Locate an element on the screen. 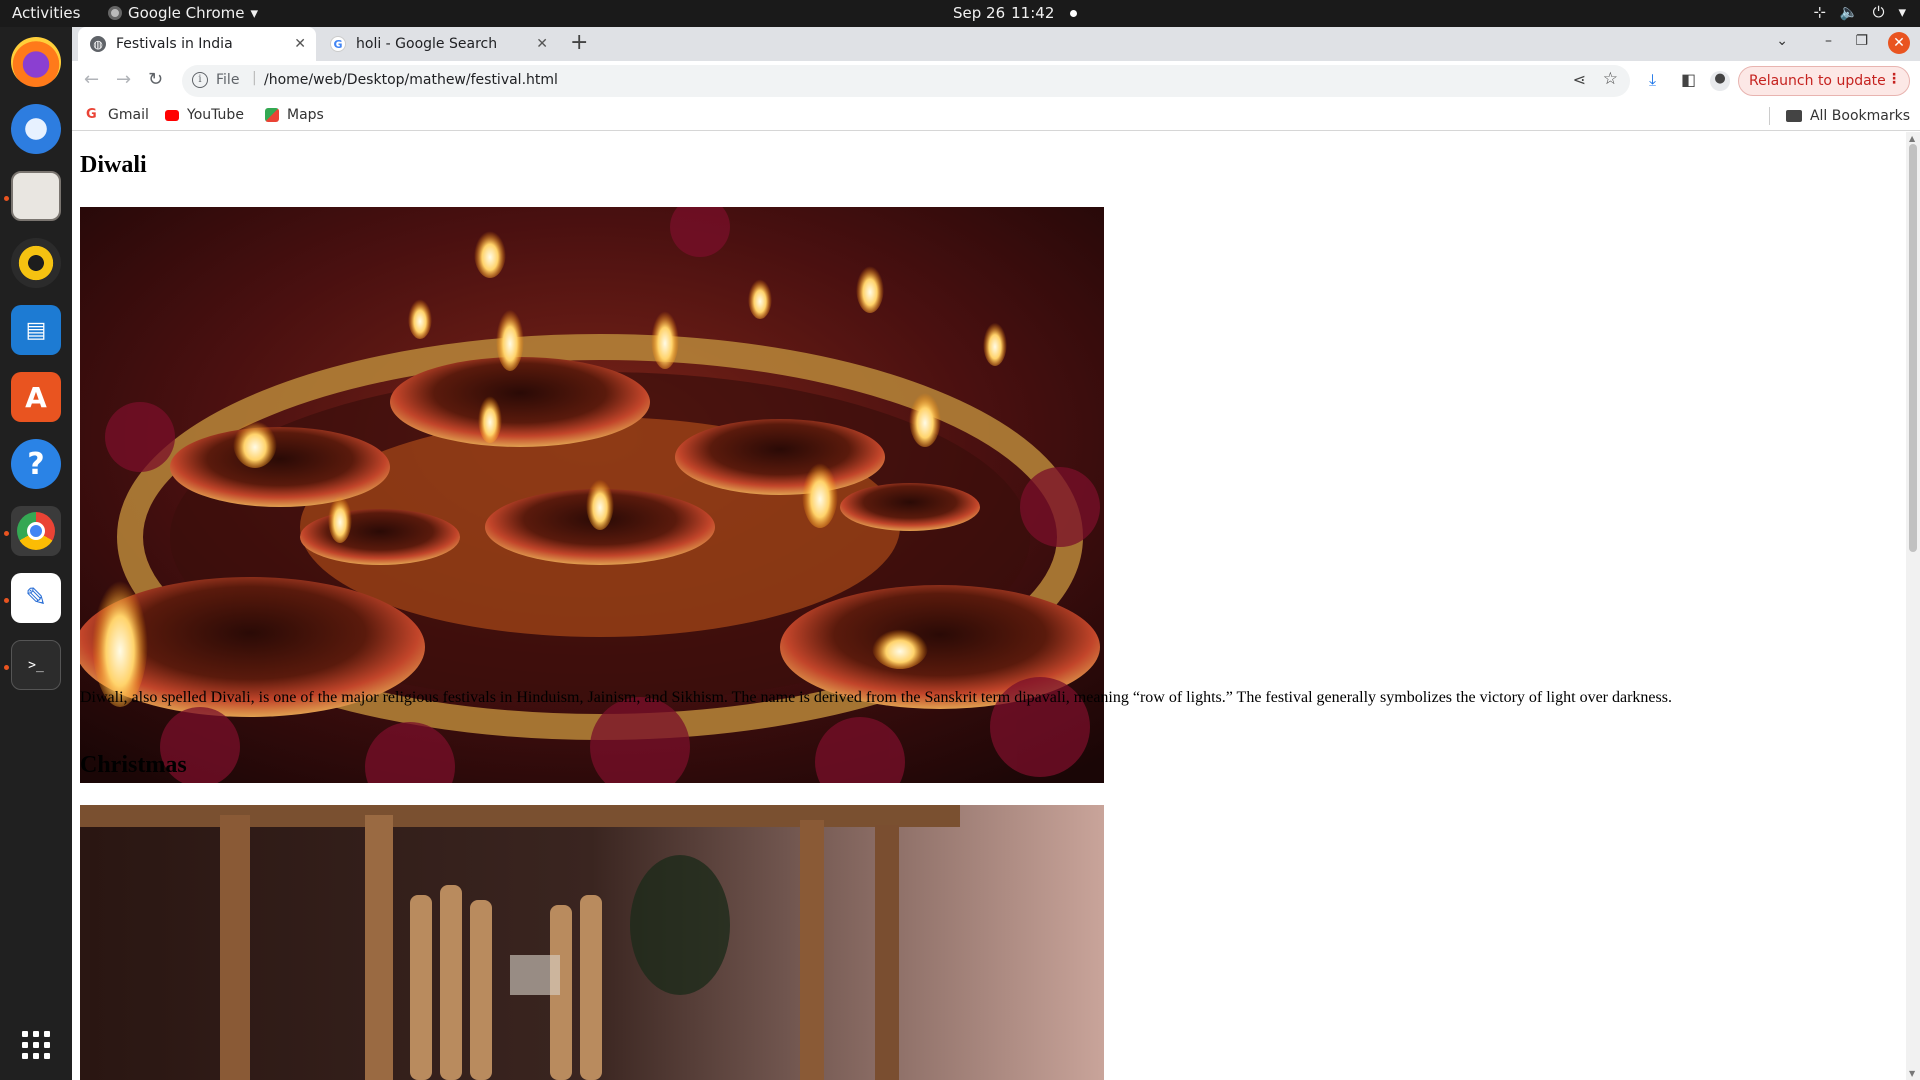  dock: ▤ A ? ✎ >_ is located at coordinates (36, 553).